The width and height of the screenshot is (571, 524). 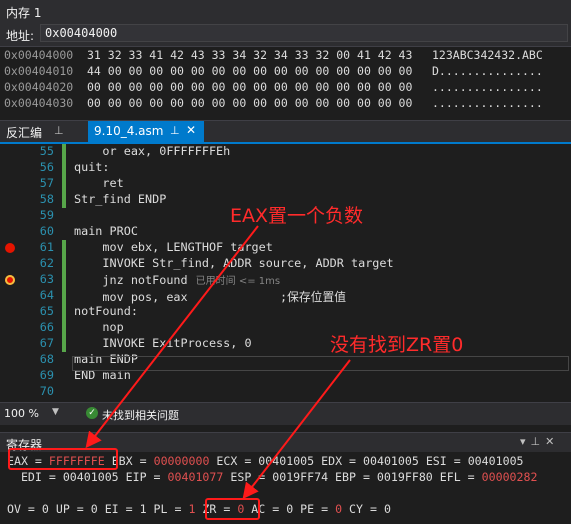 What do you see at coordinates (172, 337) in the screenshot?
I see `eax-arrow` at bounding box center [172, 337].